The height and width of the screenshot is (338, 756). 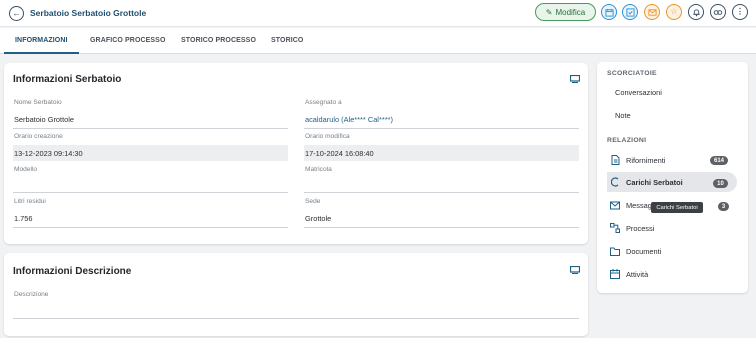 I want to click on info-card-title: Informazioni Serbatoio, so click(x=67, y=79).